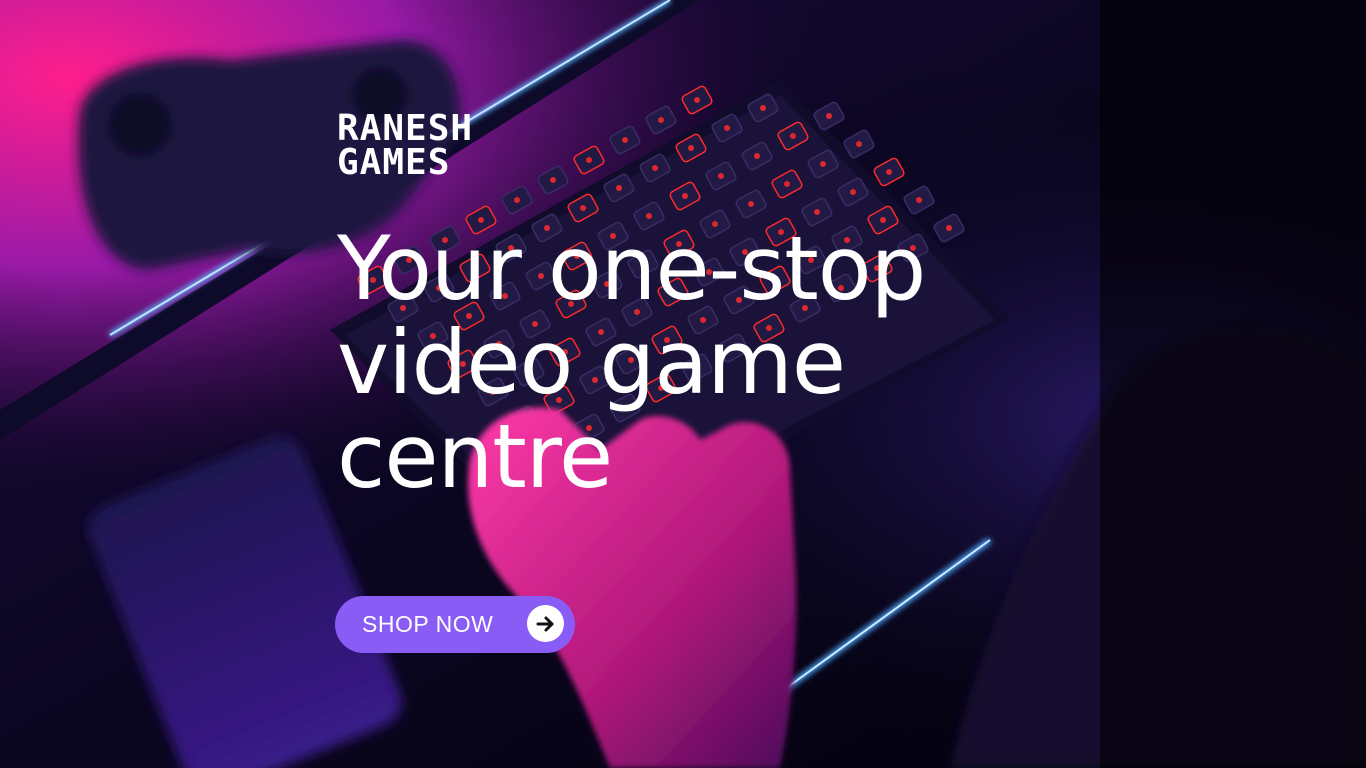 Image resolution: width=1366 pixels, height=768 pixels. Describe the element at coordinates (394, 162) in the screenshot. I see `brand-logo-line2: GAMES` at that location.